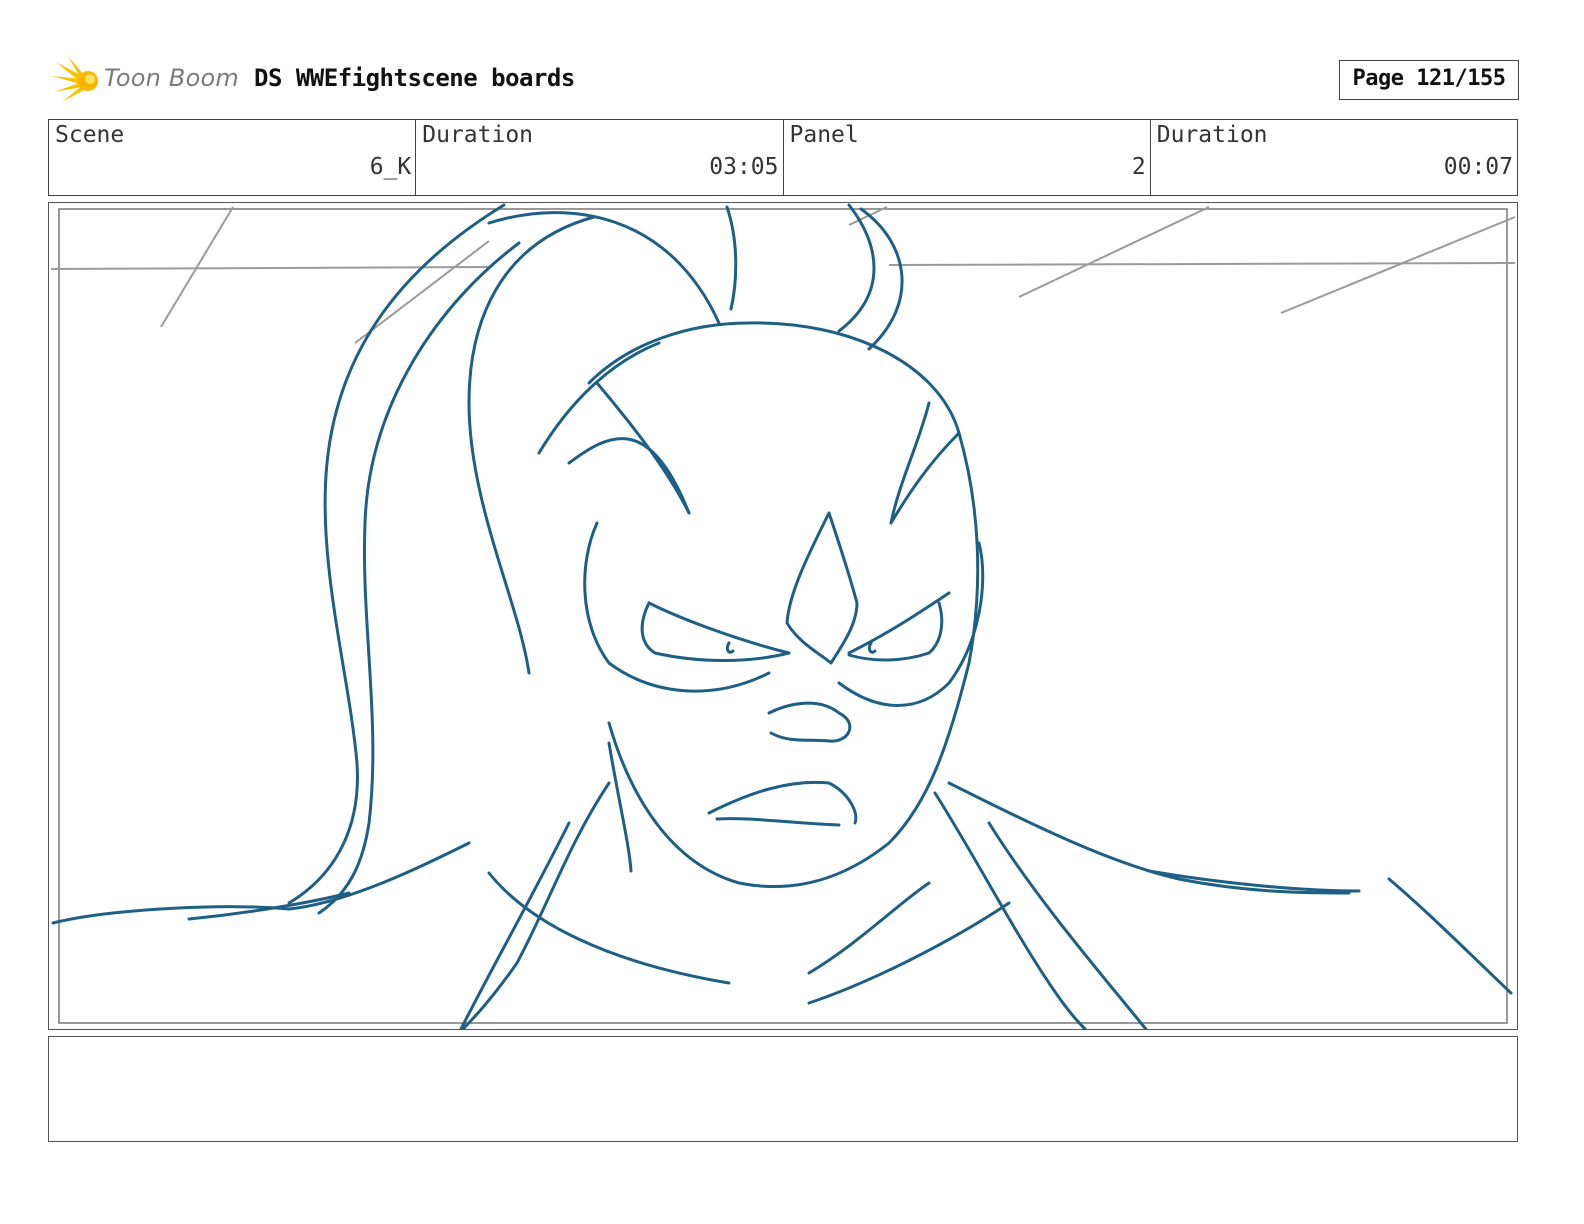 This screenshot has height=1224, width=1584. What do you see at coordinates (233, 157) in the screenshot?
I see `scene-cell: Scene 6_K` at bounding box center [233, 157].